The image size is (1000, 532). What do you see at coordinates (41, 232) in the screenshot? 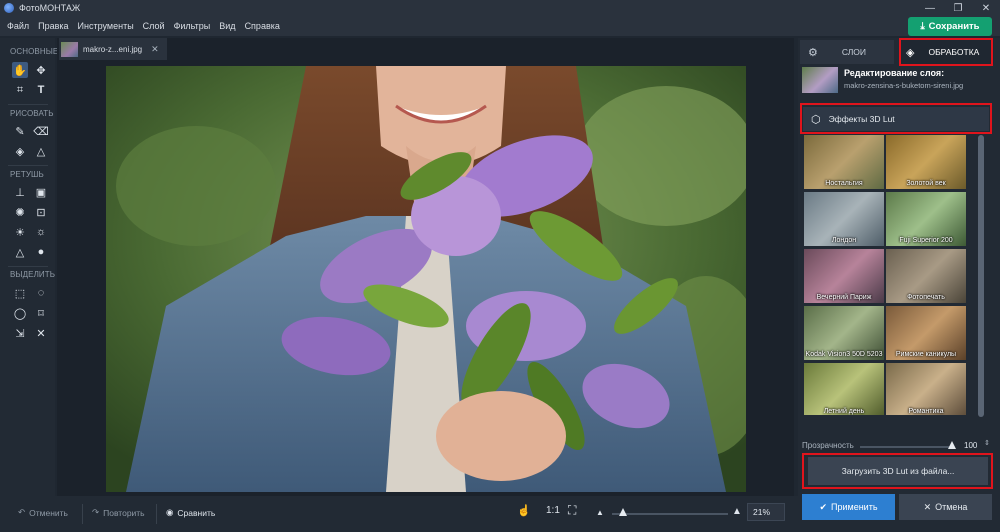
I see `dodge-tool-icon: ☼` at bounding box center [41, 232].